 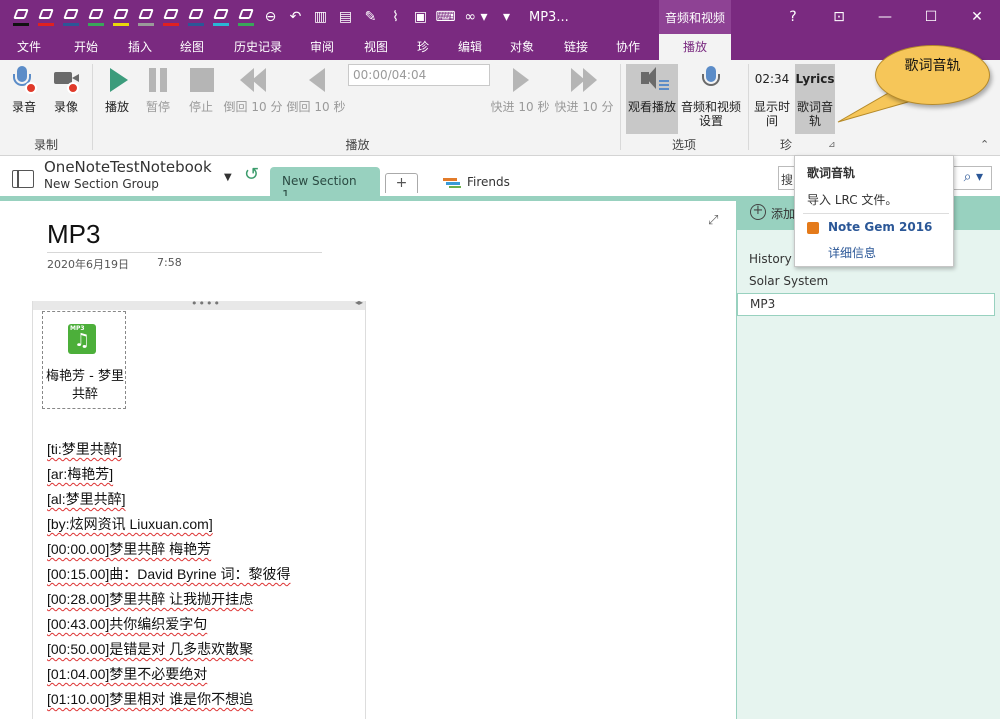 I want to click on tab-history: 历史记录, so click(x=258, y=47).